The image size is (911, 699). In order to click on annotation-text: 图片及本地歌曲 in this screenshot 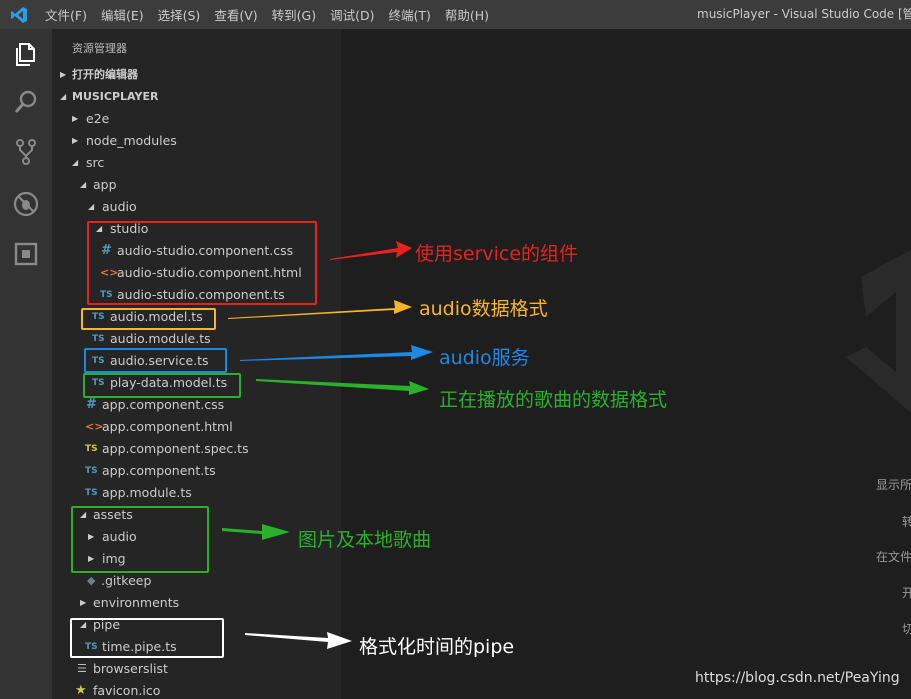, I will do `click(365, 540)`.